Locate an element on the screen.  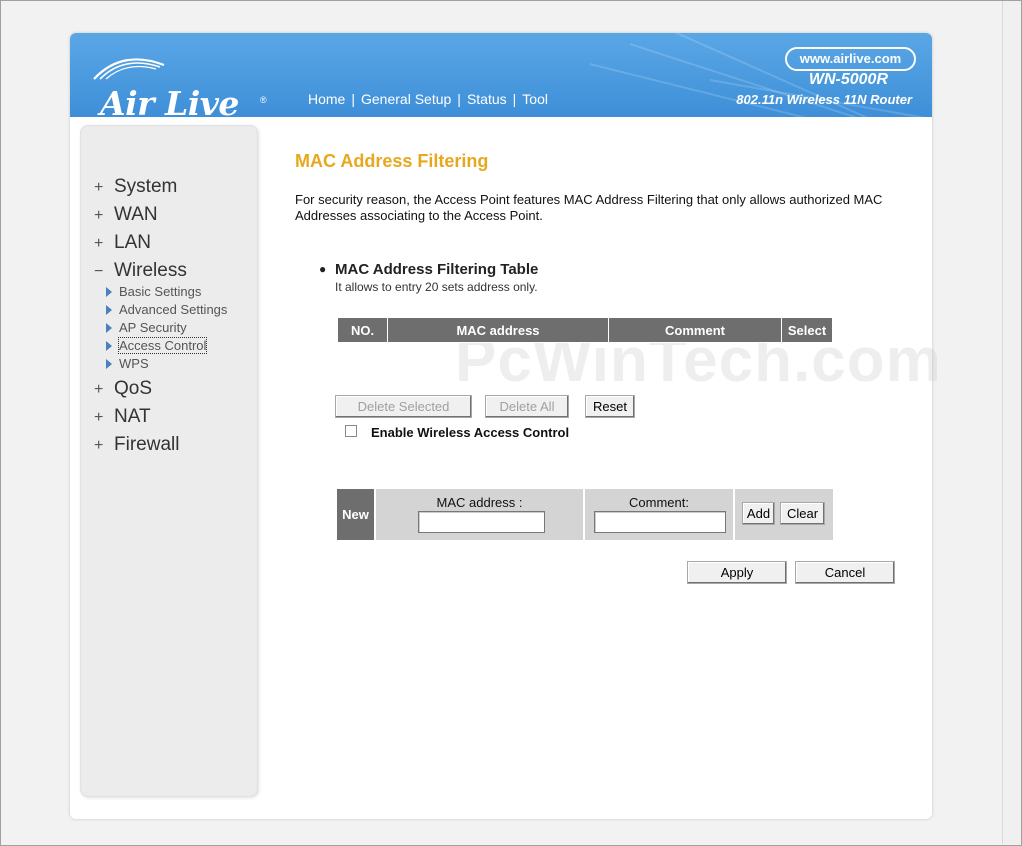
cancel-button: Cancel is located at coordinates (845, 572).